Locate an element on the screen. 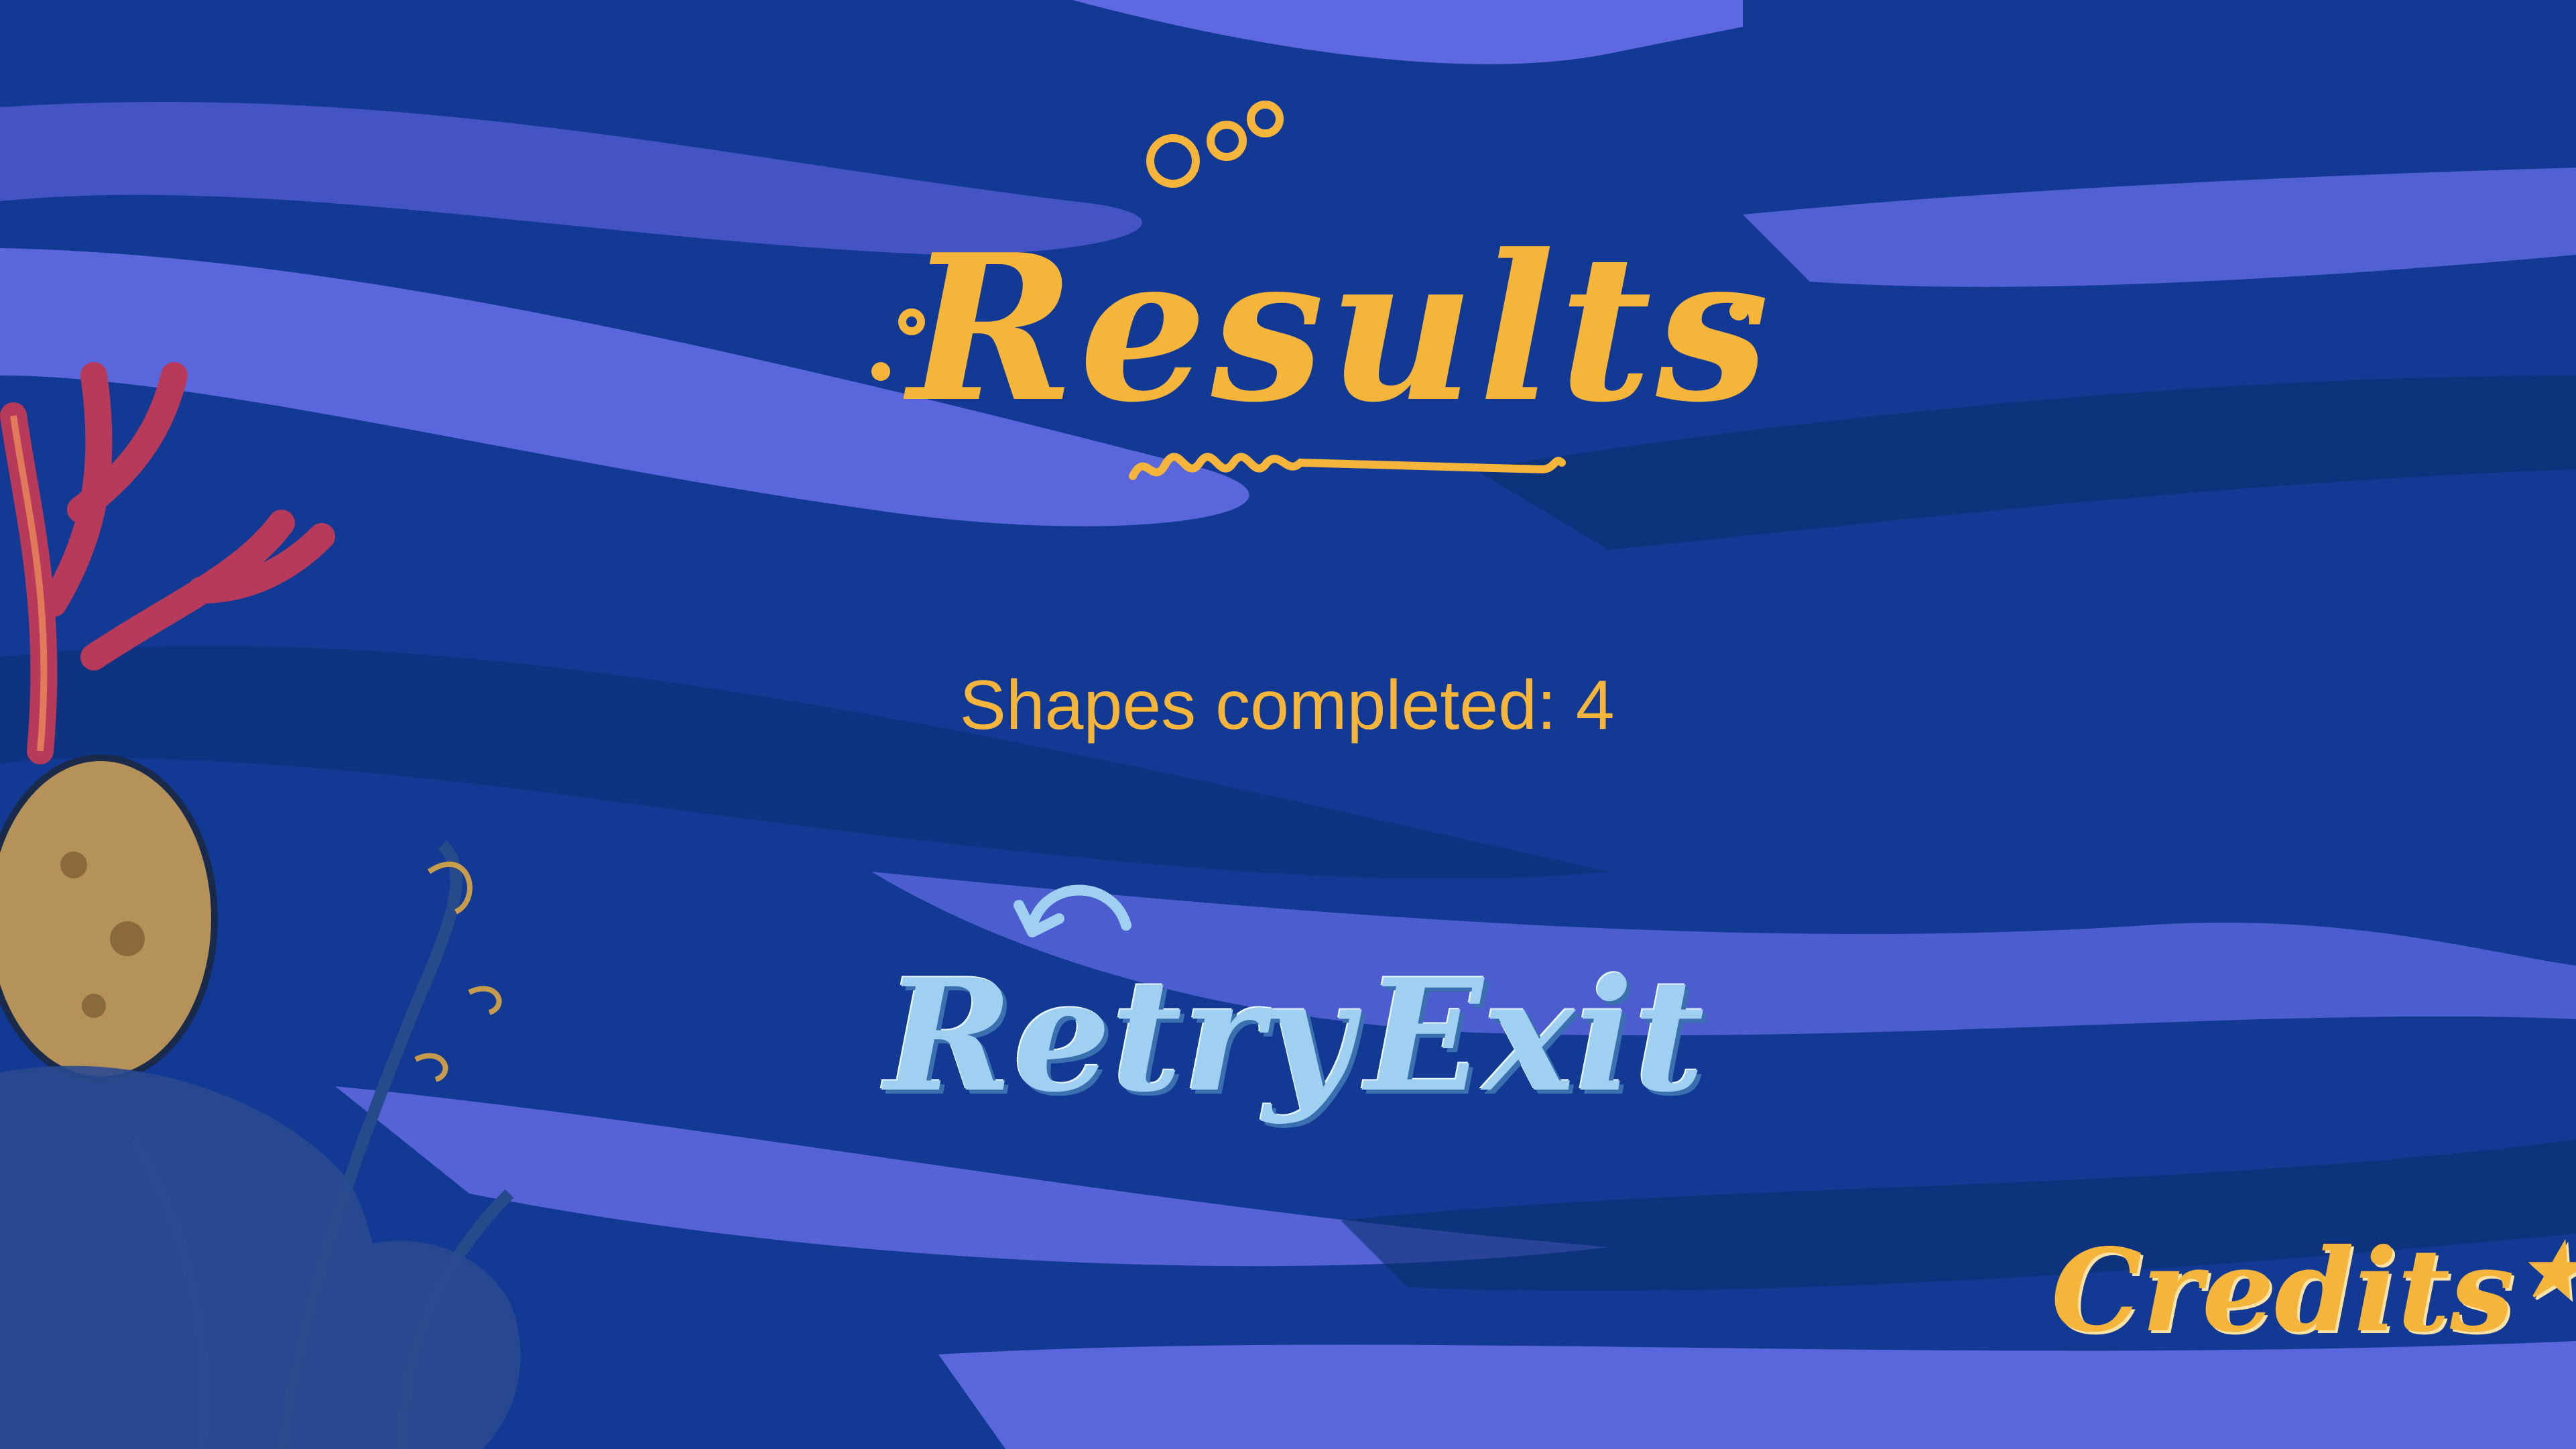 This screenshot has height=1449, width=2576. results-title: Results is located at coordinates (1340, 309).